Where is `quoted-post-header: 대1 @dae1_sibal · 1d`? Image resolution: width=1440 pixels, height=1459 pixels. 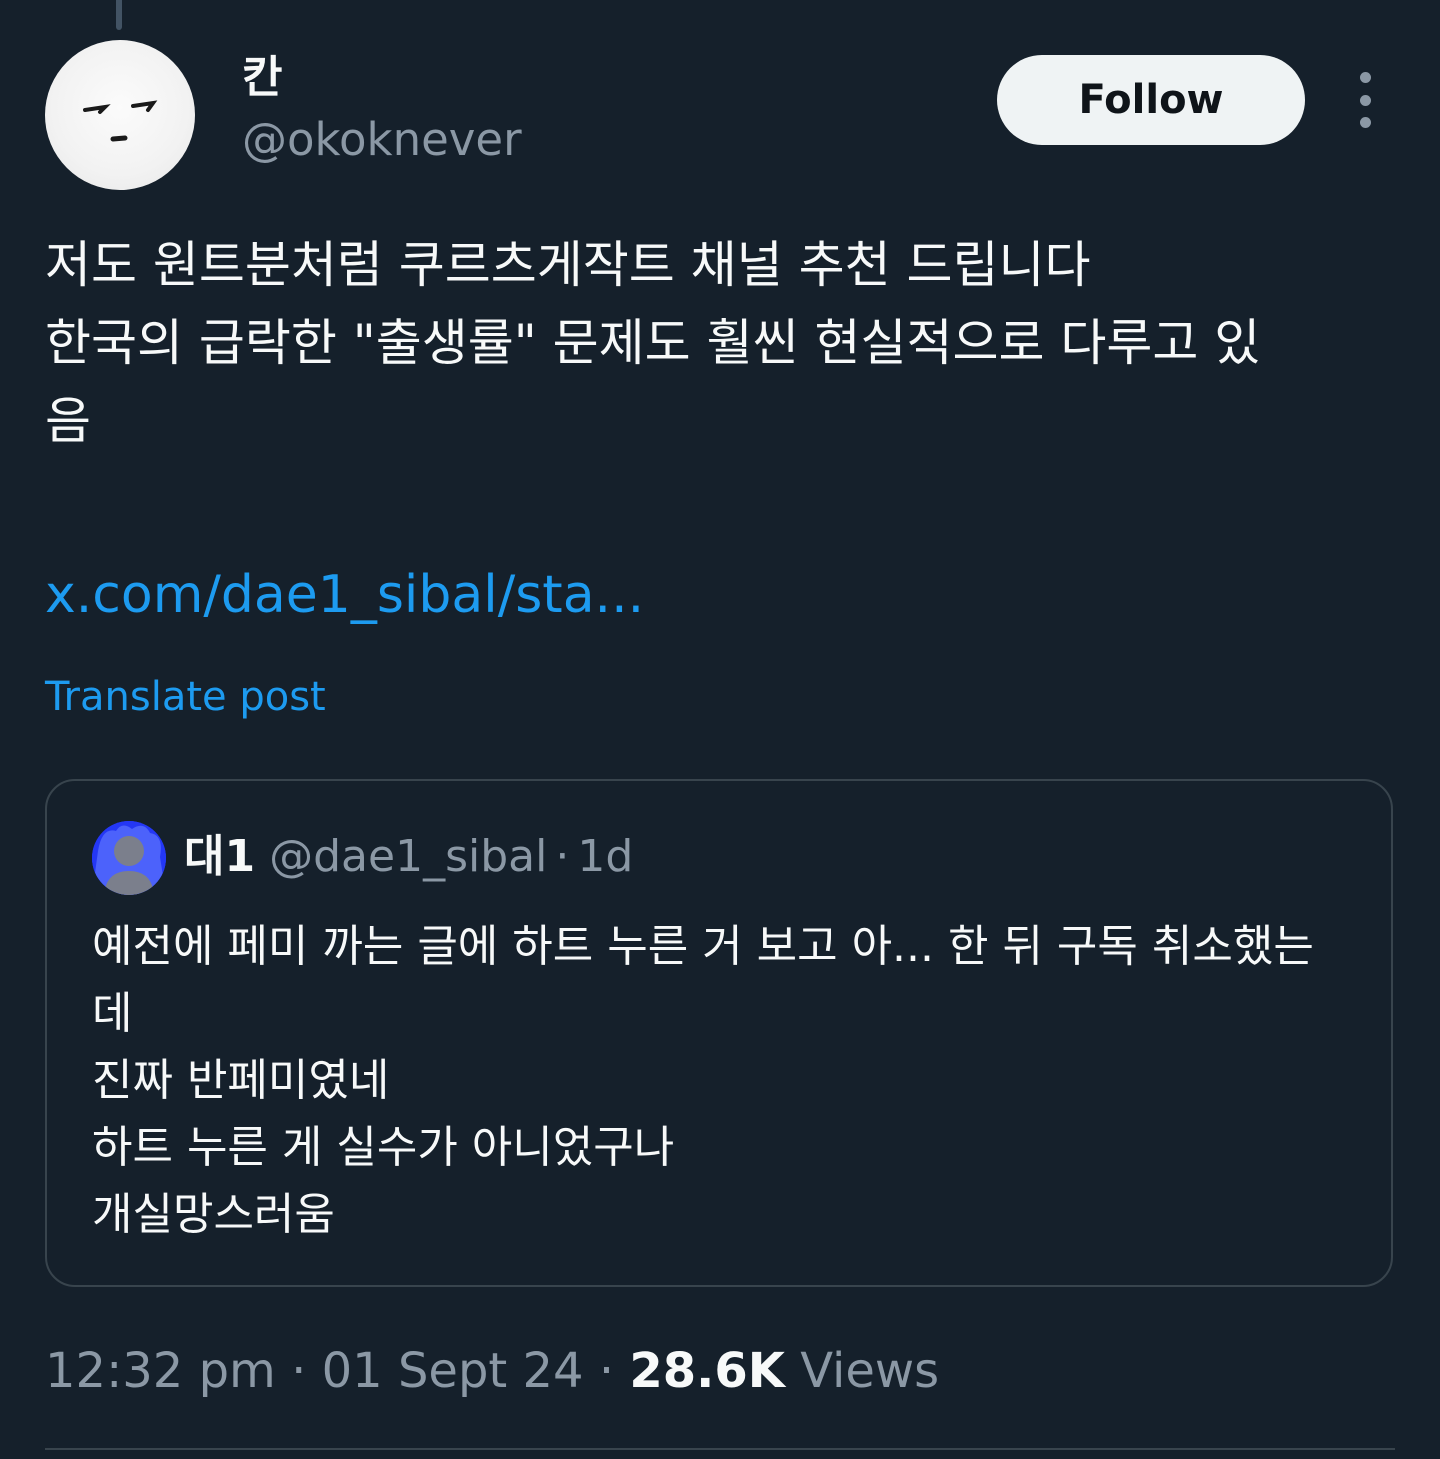 quoted-post-header: 대1 @dae1_sibal · 1d is located at coordinates (408, 857).